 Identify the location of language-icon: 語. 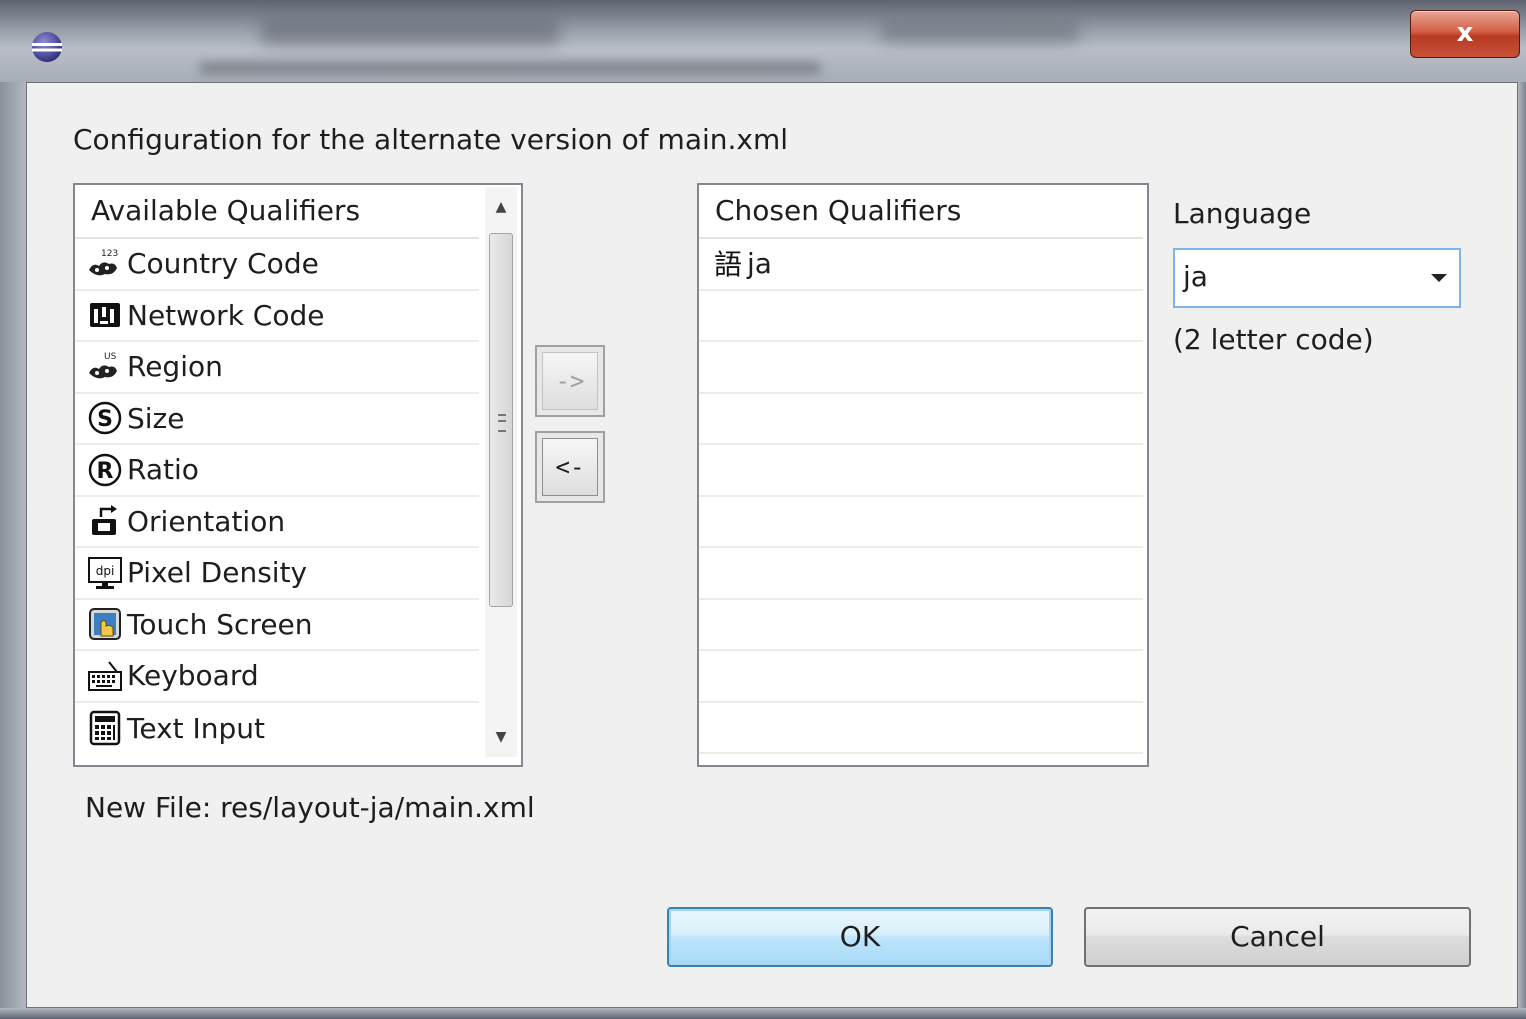
(728, 264).